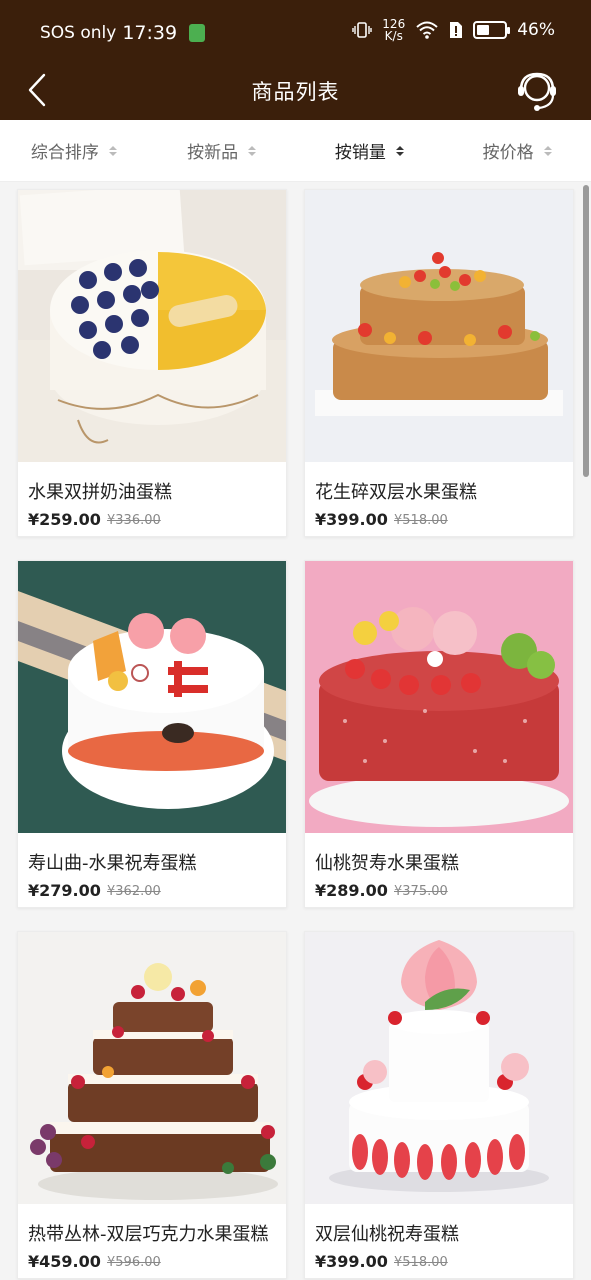 The height and width of the screenshot is (1280, 591). I want to click on status-right: 126 K/s 46%, so click(453, 30).